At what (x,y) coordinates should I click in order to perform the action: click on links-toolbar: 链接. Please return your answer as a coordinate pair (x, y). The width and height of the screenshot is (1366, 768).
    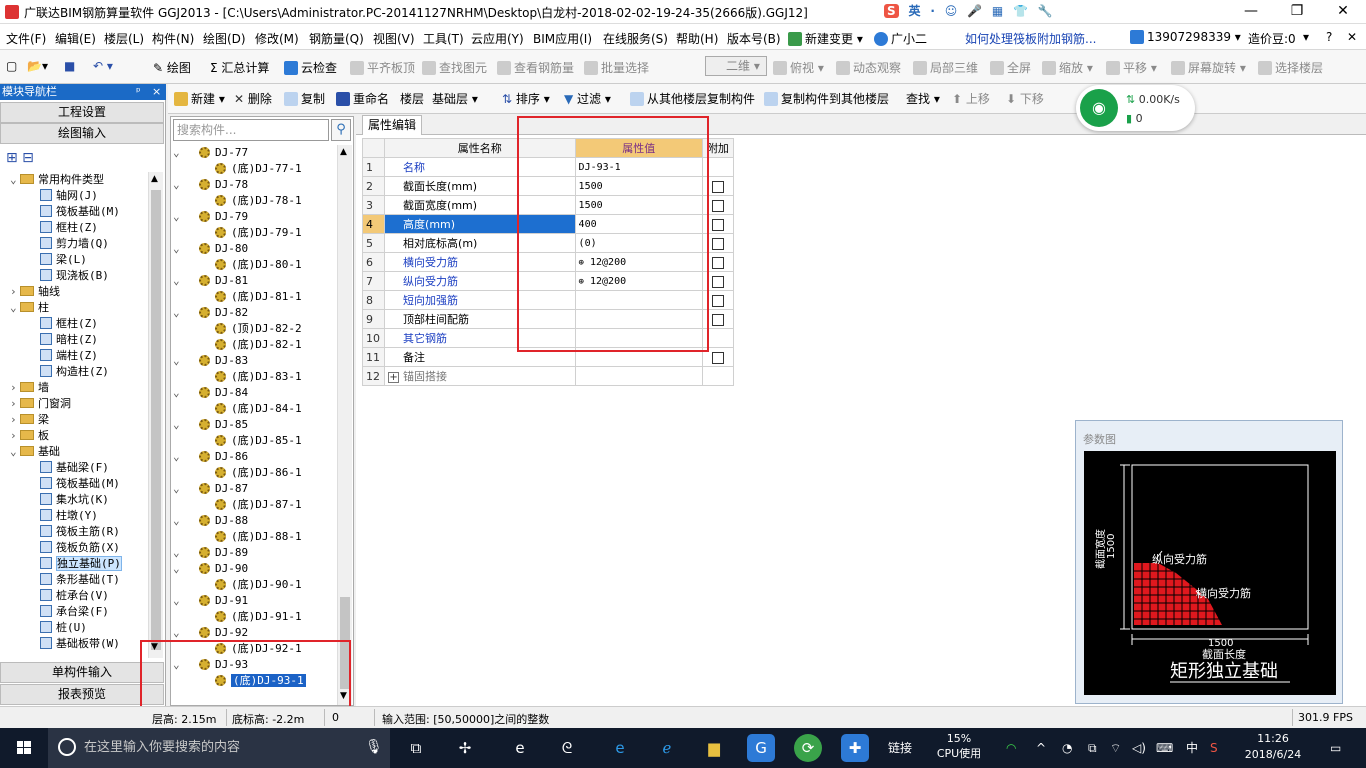
    Looking at the image, I should click on (900, 748).